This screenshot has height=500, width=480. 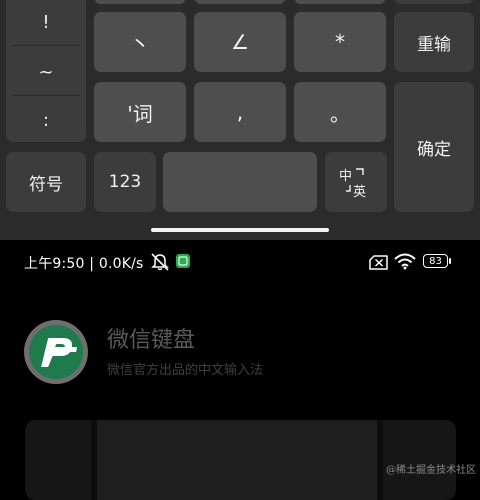 What do you see at coordinates (140, 42) in the screenshot?
I see `key-dun: 丶` at bounding box center [140, 42].